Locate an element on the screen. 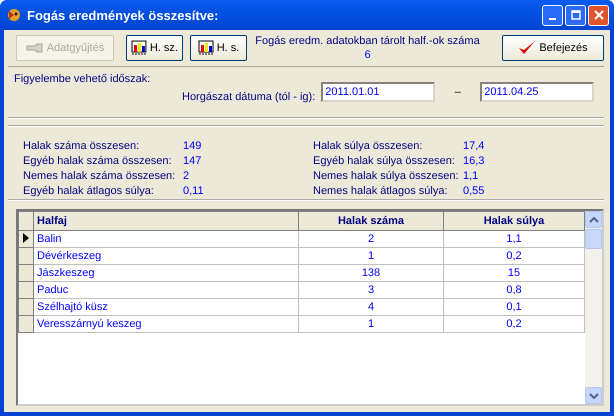 Image resolution: width=614 pixels, height=416 pixels. checkmark-icon is located at coordinates (527, 48).